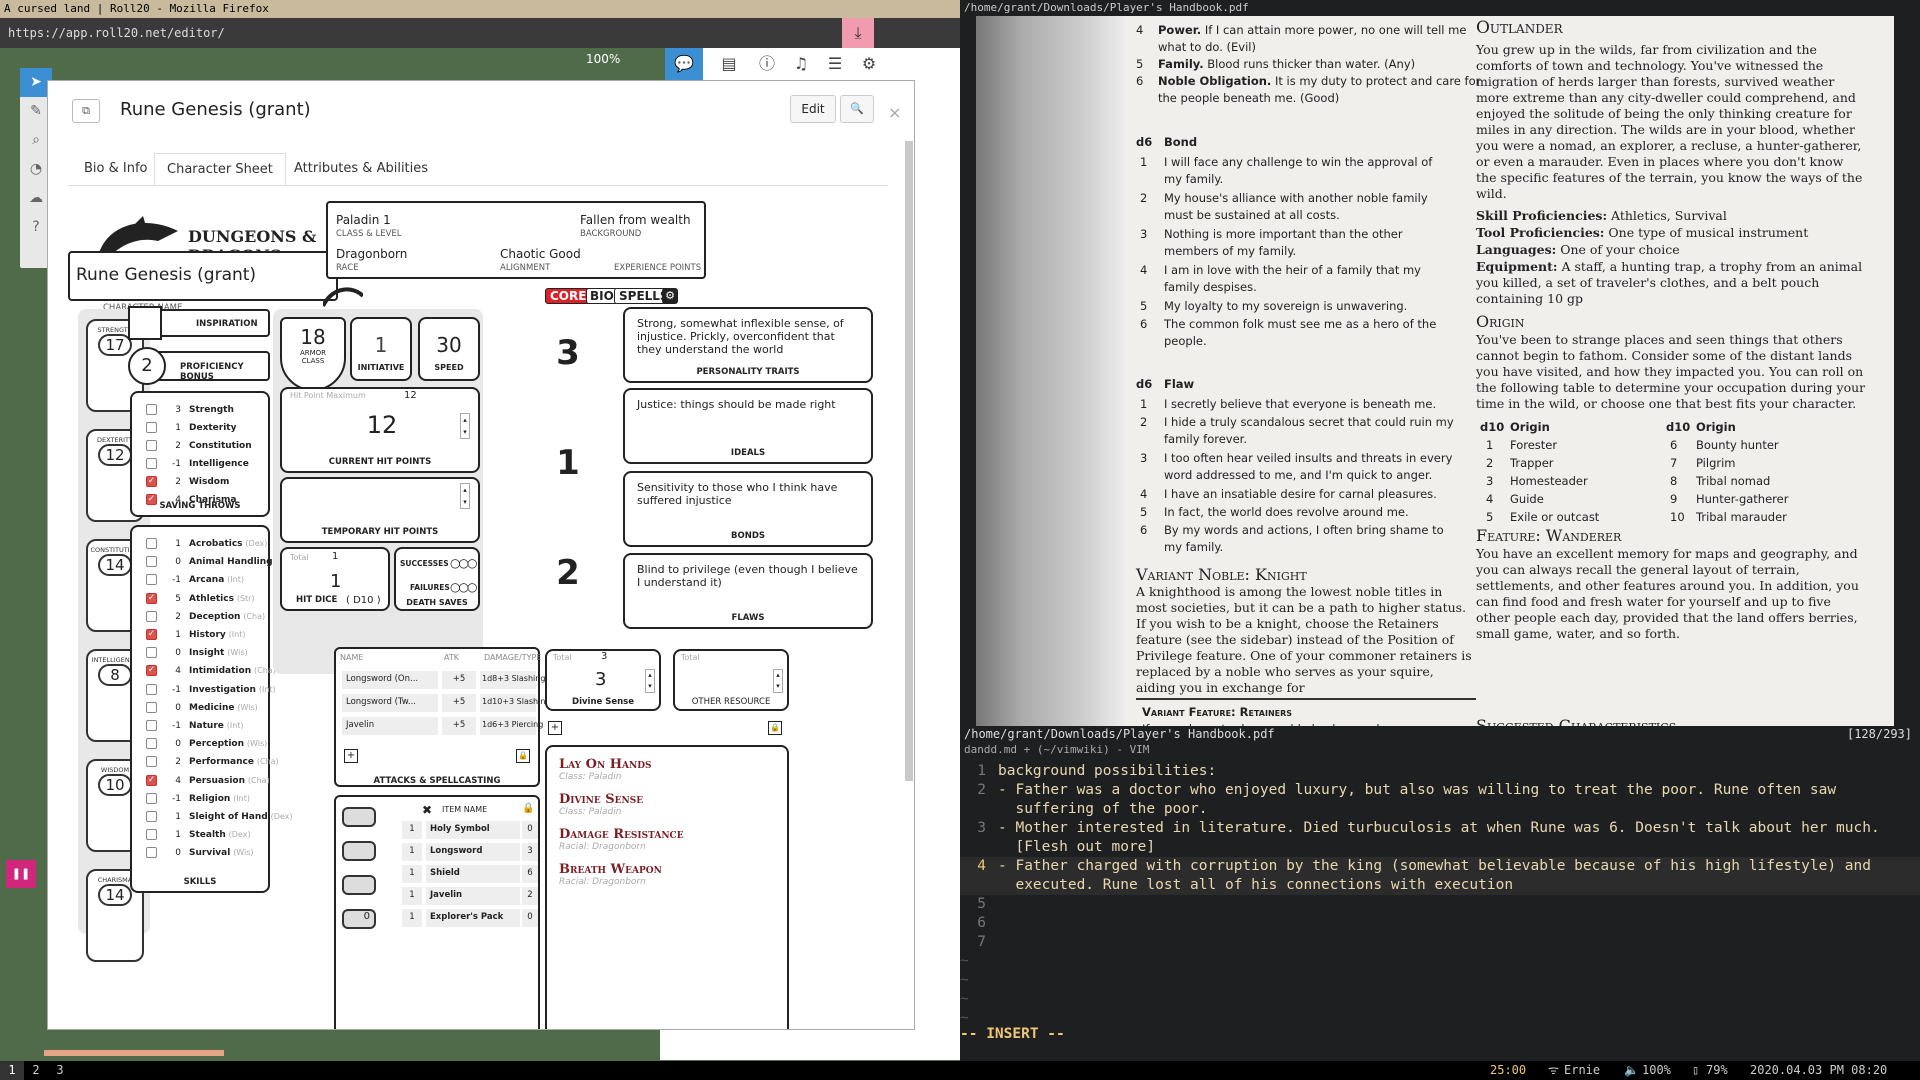 This screenshot has width=1920, height=1080. What do you see at coordinates (86, 111) in the screenshot?
I see `popout-icon: ⧉` at bounding box center [86, 111].